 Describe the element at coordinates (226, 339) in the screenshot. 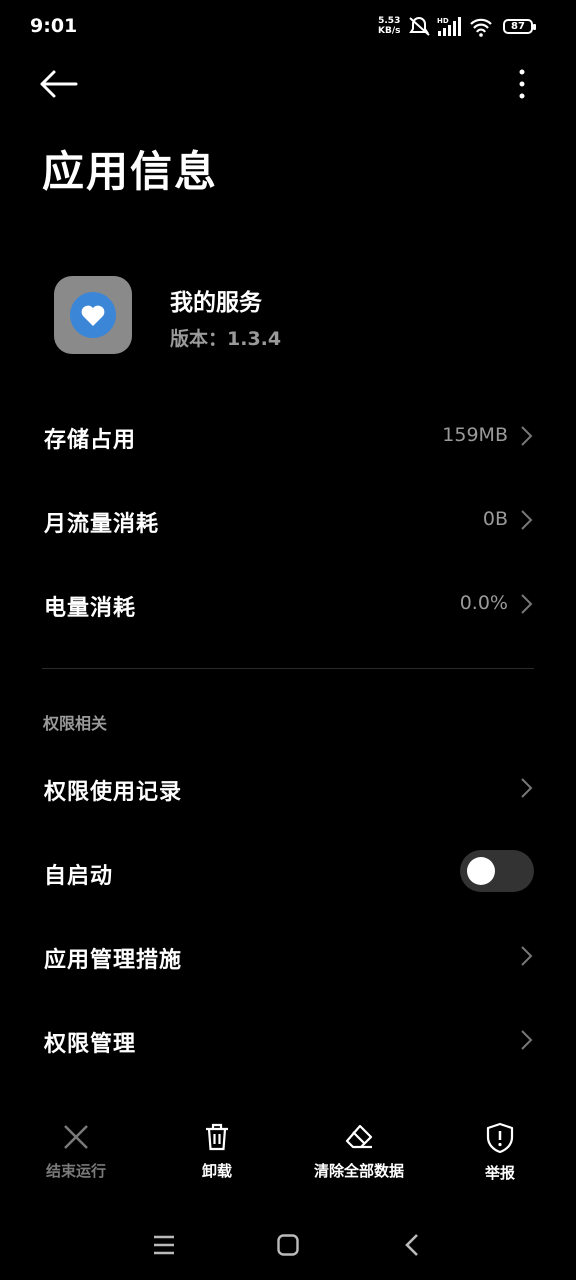

I see `app-version: 版本：1.3.4` at that location.